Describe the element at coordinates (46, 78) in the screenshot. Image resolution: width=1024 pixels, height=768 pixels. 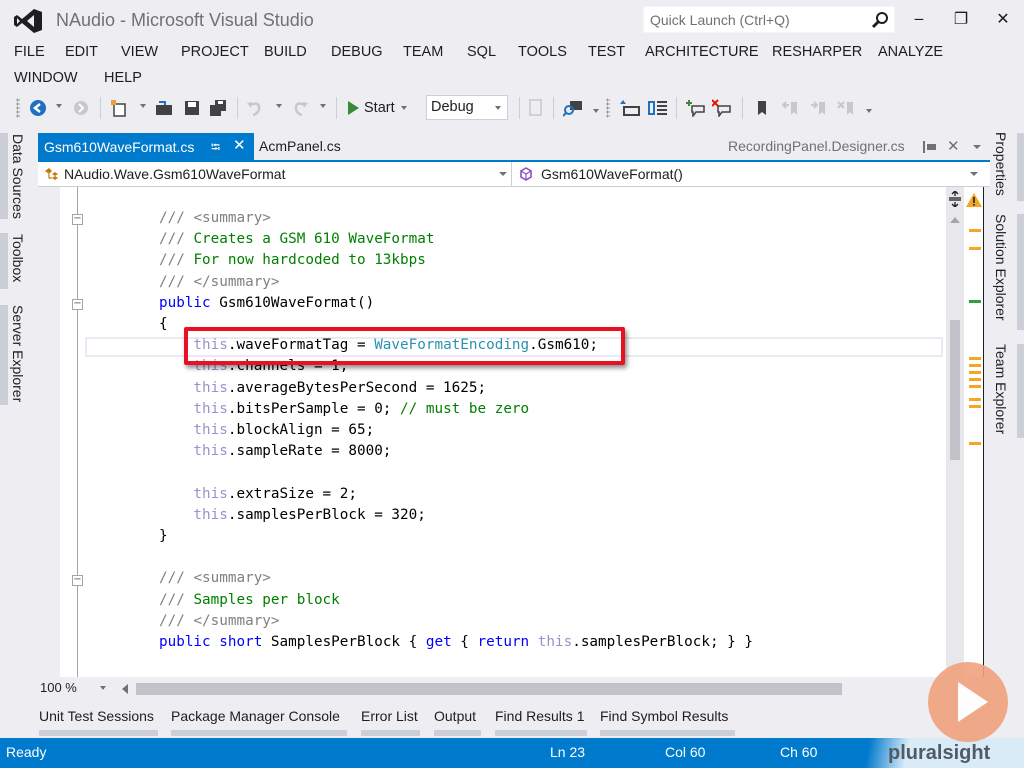
I see `menu-window: WINDOW` at that location.